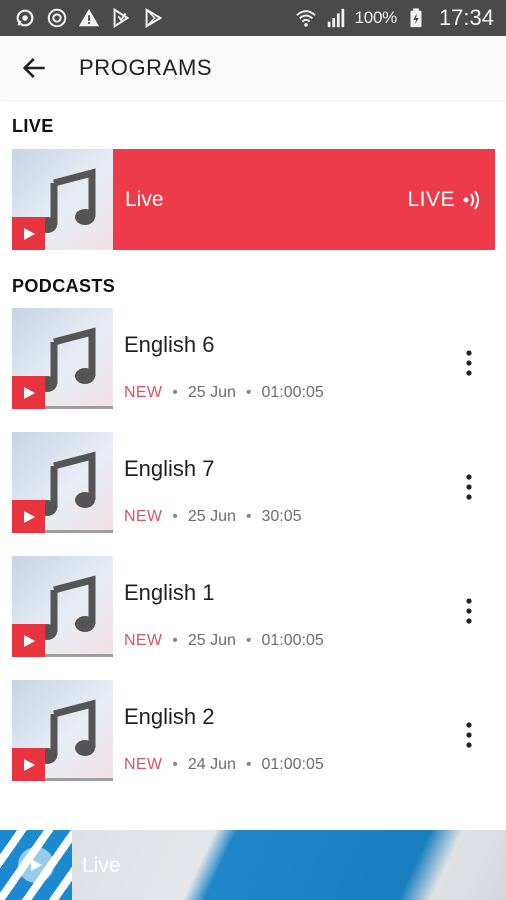 This screenshot has width=506, height=900. What do you see at coordinates (416, 18) in the screenshot?
I see `battery-charging-icon` at bounding box center [416, 18].